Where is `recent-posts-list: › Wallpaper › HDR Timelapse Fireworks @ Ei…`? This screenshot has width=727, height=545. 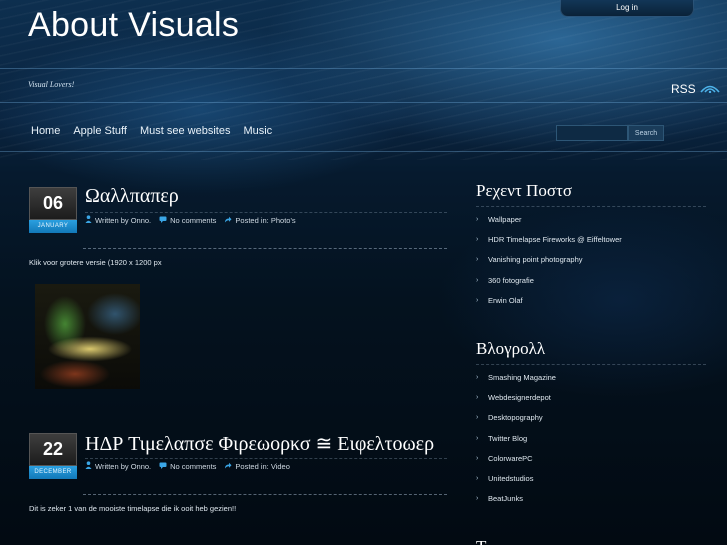 recent-posts-list: › Wallpaper › HDR Timelapse Fireworks @ Ei… is located at coordinates (549, 259).